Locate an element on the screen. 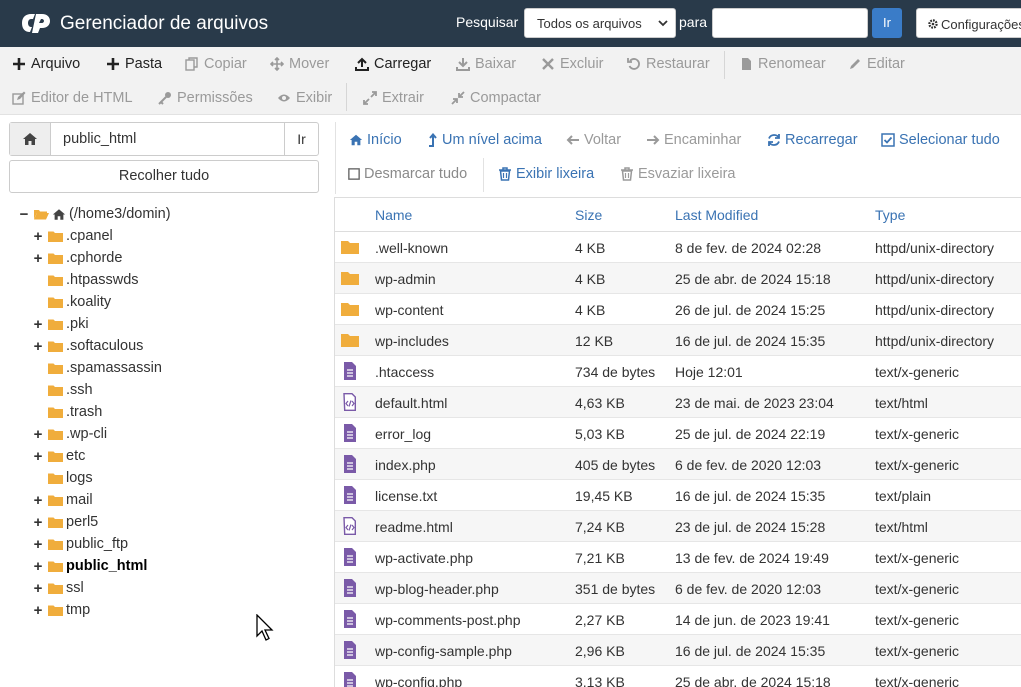  file-name: wp-activate.php is located at coordinates (424, 558).